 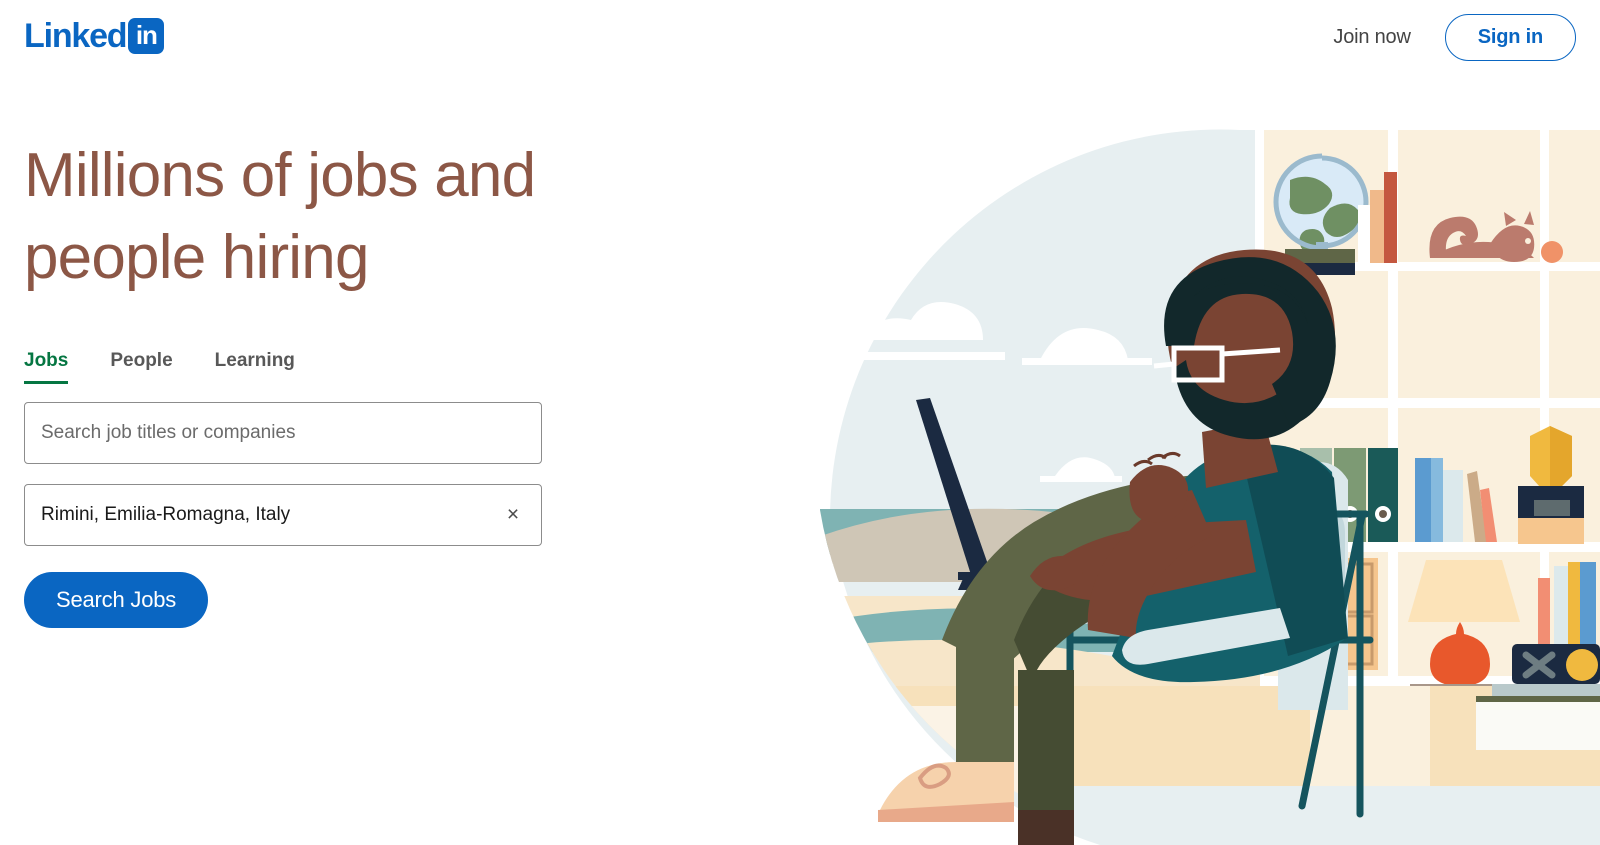 What do you see at coordinates (116, 599) in the screenshot?
I see `search-jobs-button: Search Jobs` at bounding box center [116, 599].